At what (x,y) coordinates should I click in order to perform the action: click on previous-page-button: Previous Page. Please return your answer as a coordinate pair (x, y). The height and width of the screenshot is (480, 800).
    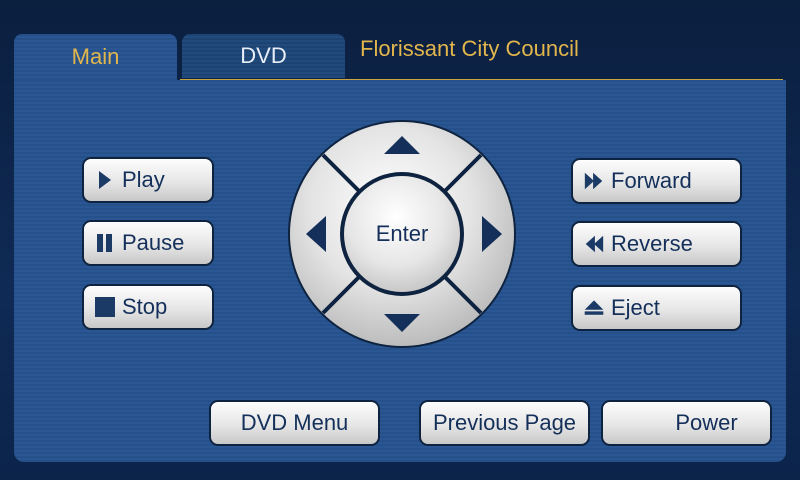
    Looking at the image, I should click on (504, 423).